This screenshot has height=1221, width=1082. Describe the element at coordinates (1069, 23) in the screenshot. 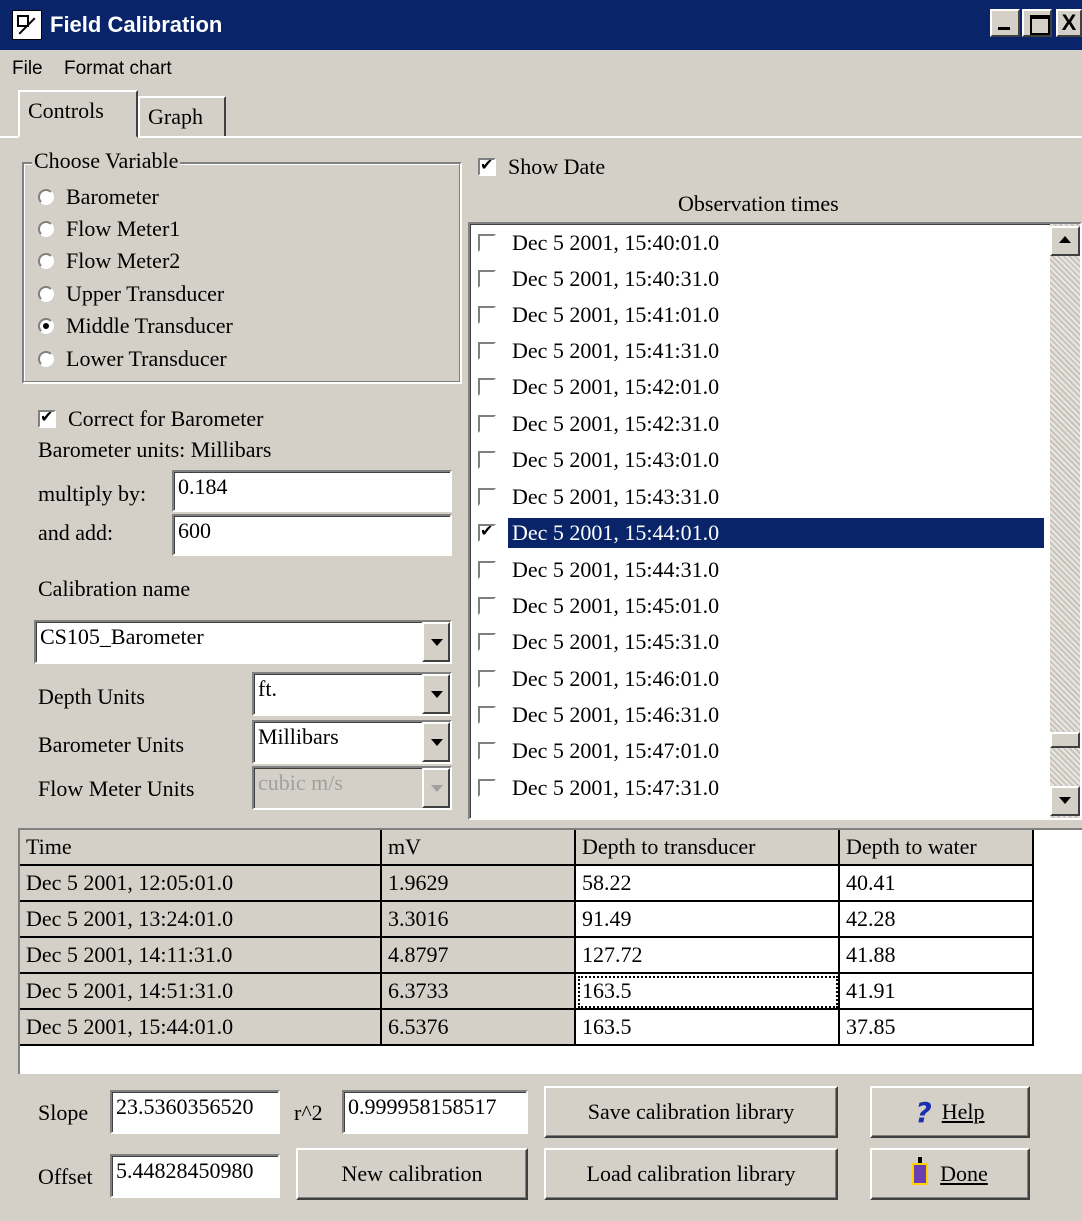

I see `close-button: X` at that location.